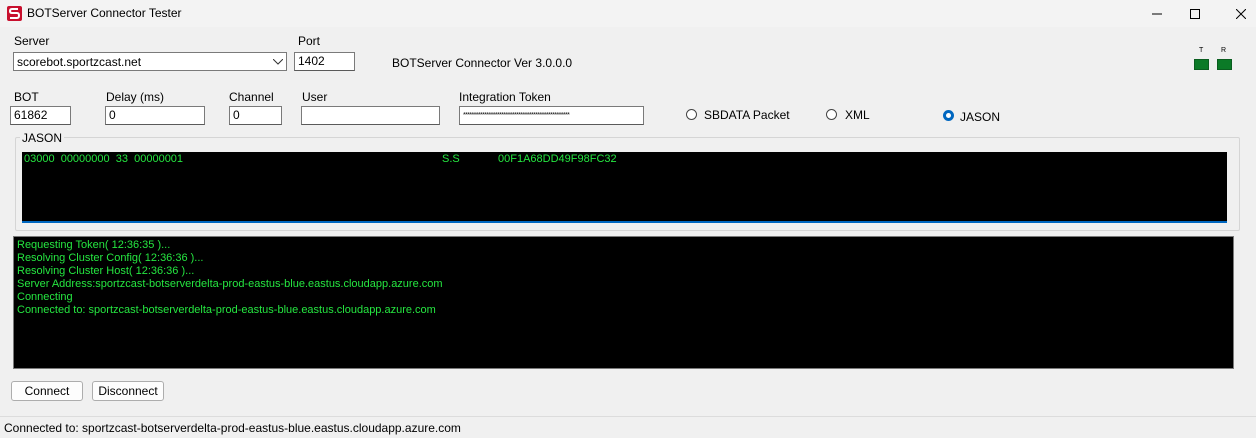 This screenshot has height=438, width=1256. Describe the element at coordinates (150, 61) in the screenshot. I see `server-combobox: scorebot.sportzcast.net` at that location.